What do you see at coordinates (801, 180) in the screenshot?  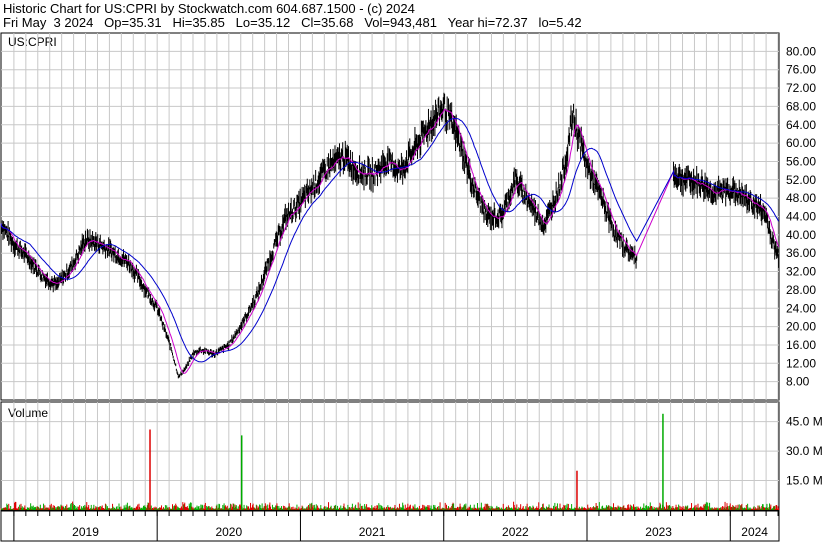 I see `price-tick-label: 52.00` at bounding box center [801, 180].